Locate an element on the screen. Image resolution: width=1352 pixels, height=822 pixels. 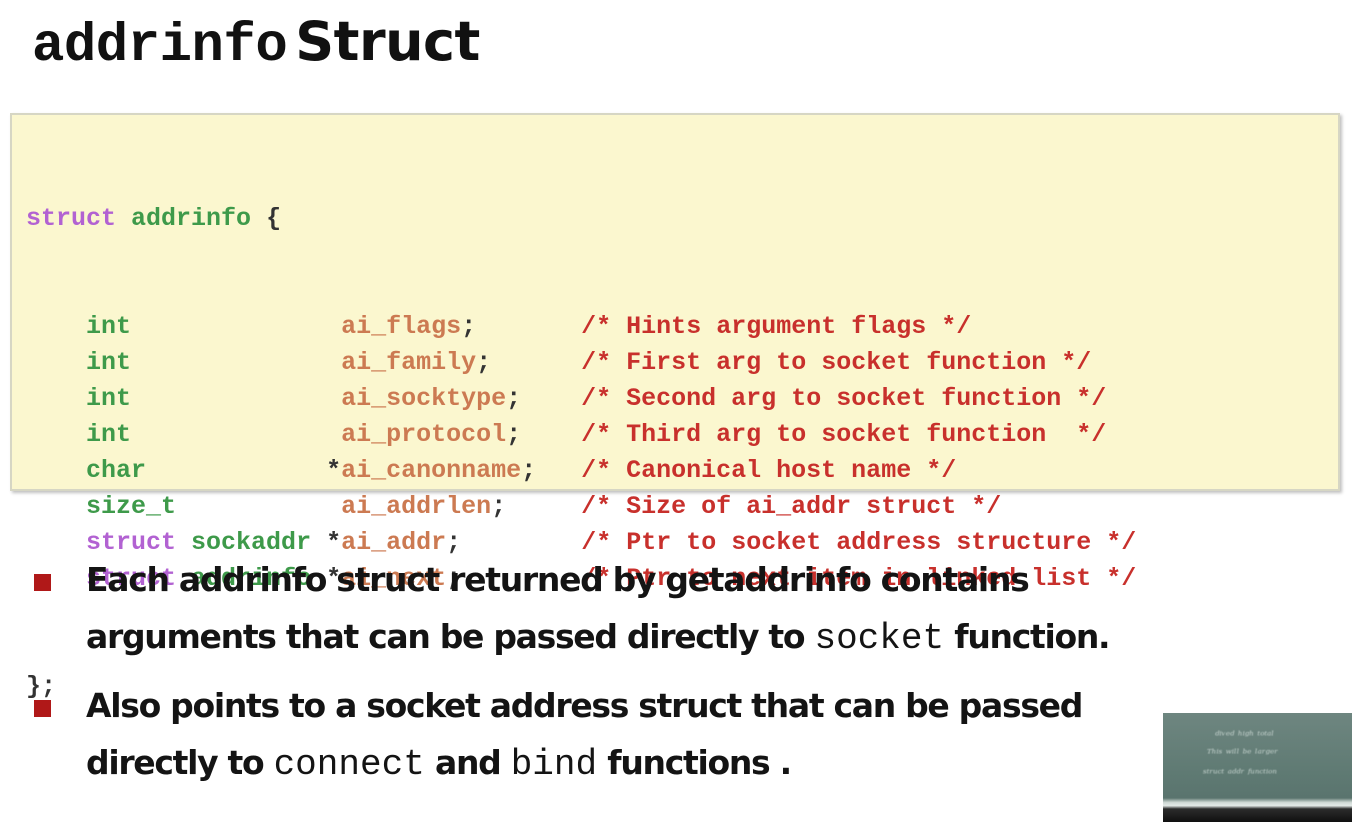
field-type: size_t is located at coordinates (131, 506).